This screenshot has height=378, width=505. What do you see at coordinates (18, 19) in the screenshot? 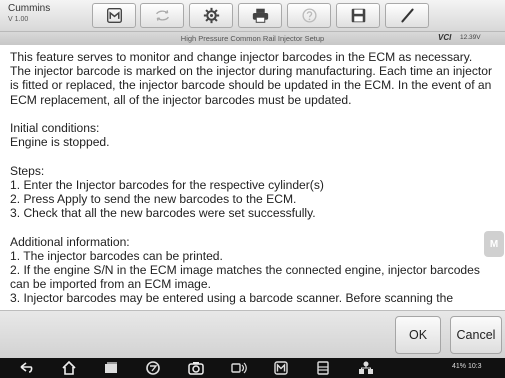
I see `app-version: V 1.00` at bounding box center [18, 19].